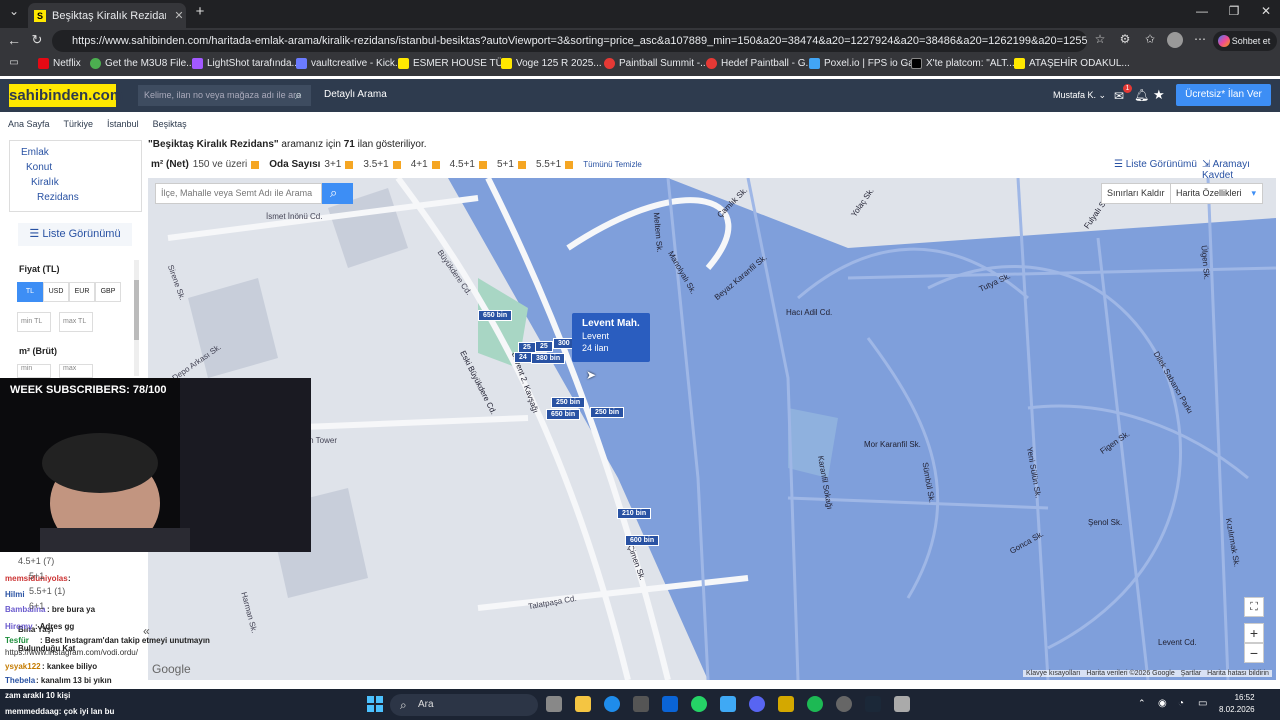  What do you see at coordinates (464, 705) in the screenshot?
I see `taskbar-search: ⌕ Ara` at bounding box center [464, 705].